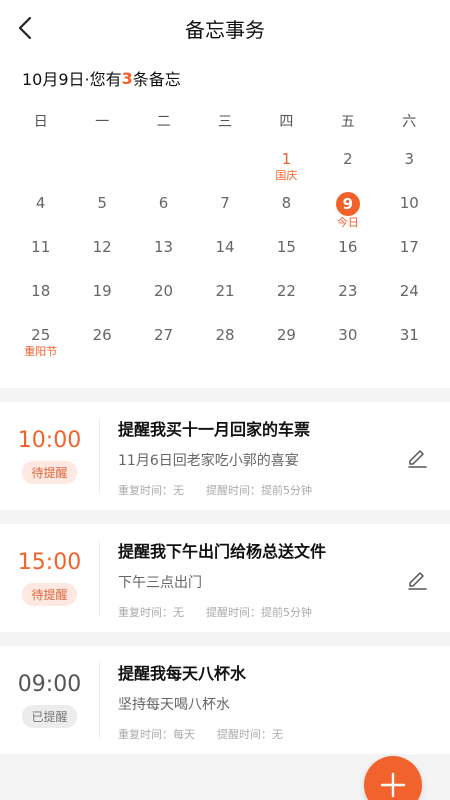 This screenshot has height=800, width=450. What do you see at coordinates (50, 456) in the screenshot?
I see `reminder-time-block: 10:00 待提醒` at bounding box center [50, 456].